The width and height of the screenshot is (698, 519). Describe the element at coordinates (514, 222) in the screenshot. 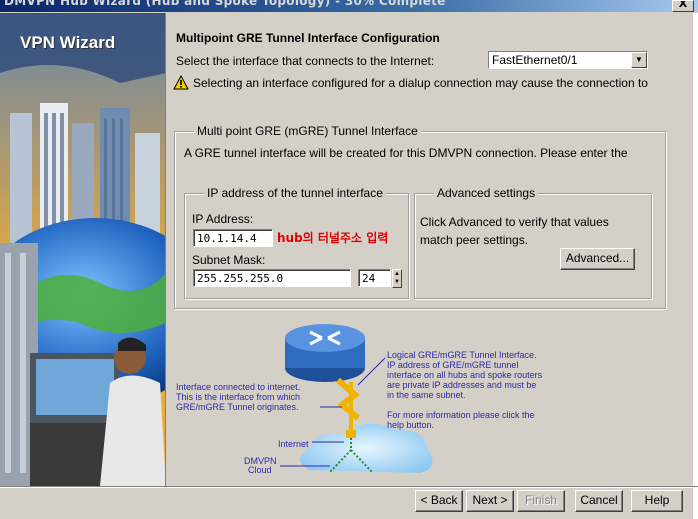

I see `advanced-text-line1: Click Advanced to verify that values` at that location.